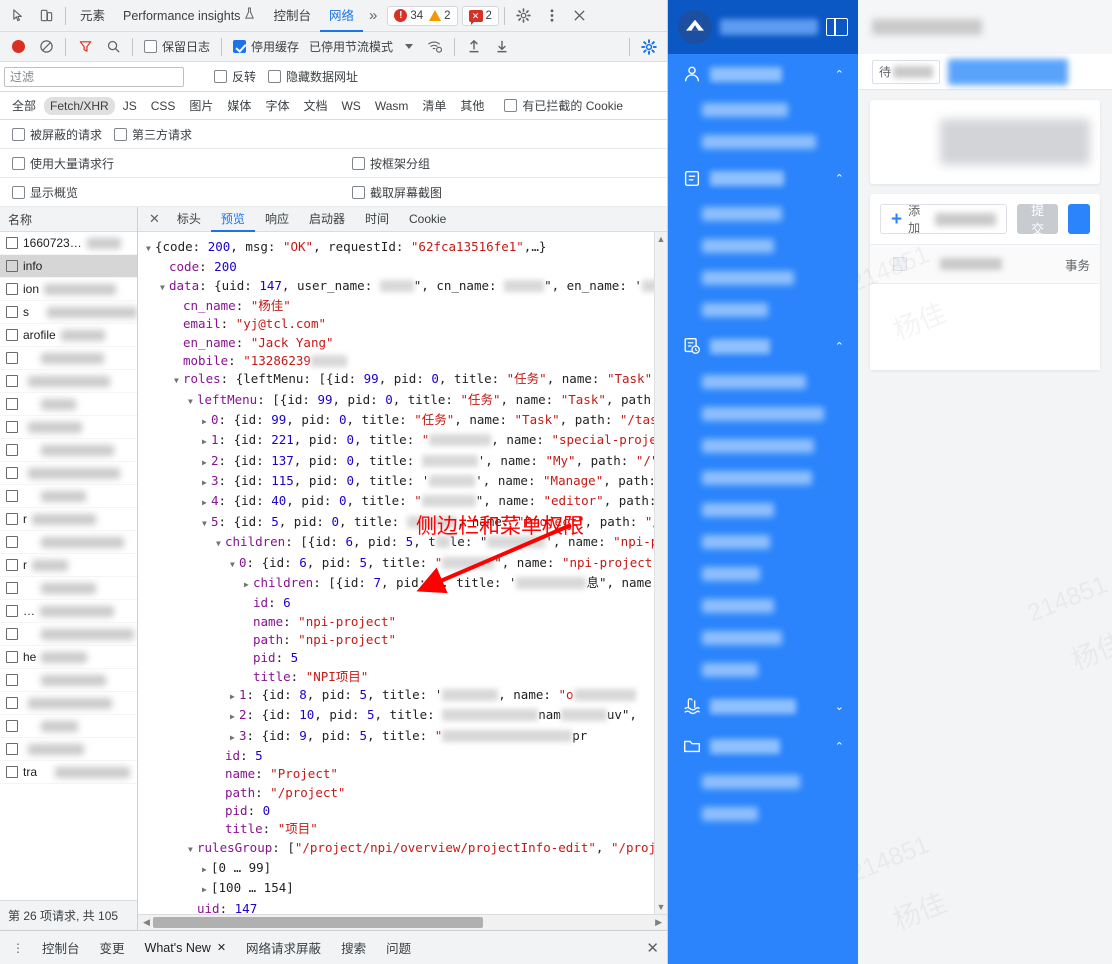  What do you see at coordinates (233, 219) in the screenshot?
I see `detail-tab-preview: 预览` at bounding box center [233, 219].